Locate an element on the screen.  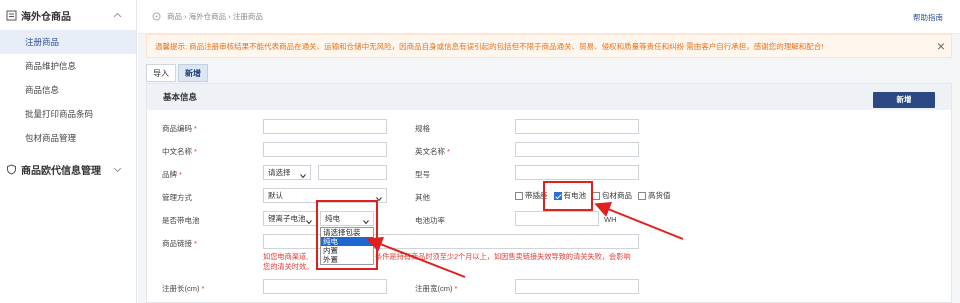
en-name-label: 英文名称 * is located at coordinates (432, 151).